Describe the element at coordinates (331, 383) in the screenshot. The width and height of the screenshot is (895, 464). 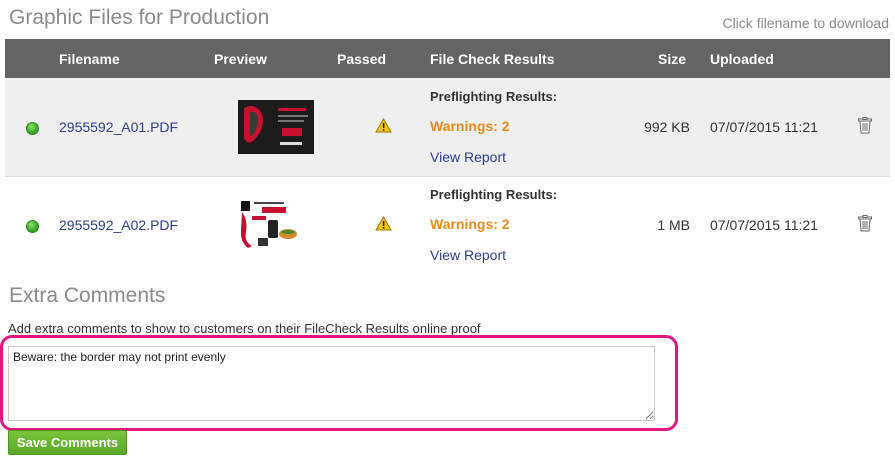
I see `comments-textarea: Beware: the border may not print evenly` at that location.